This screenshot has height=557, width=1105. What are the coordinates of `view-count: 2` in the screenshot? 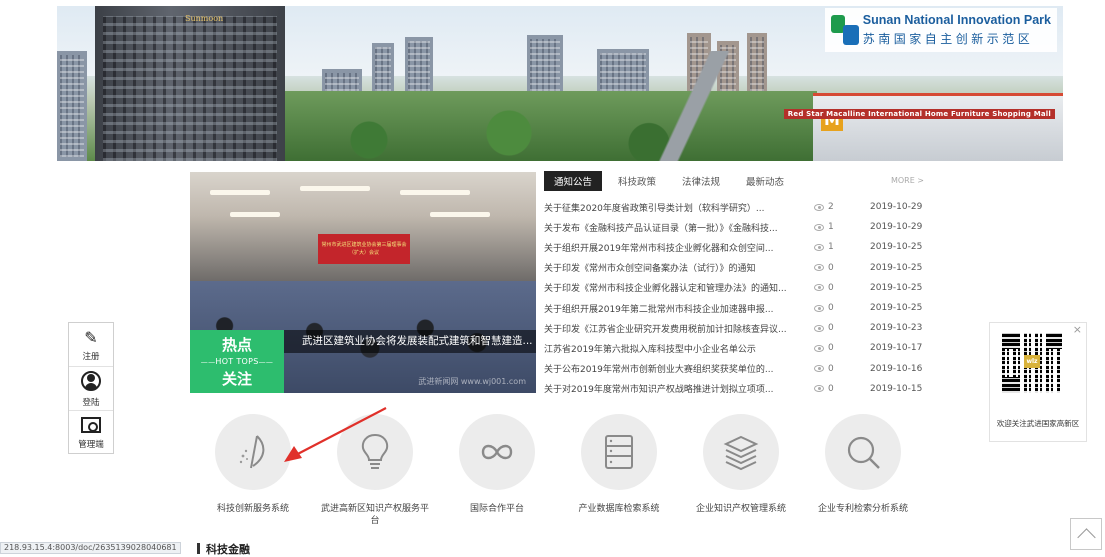 It's located at (831, 207).